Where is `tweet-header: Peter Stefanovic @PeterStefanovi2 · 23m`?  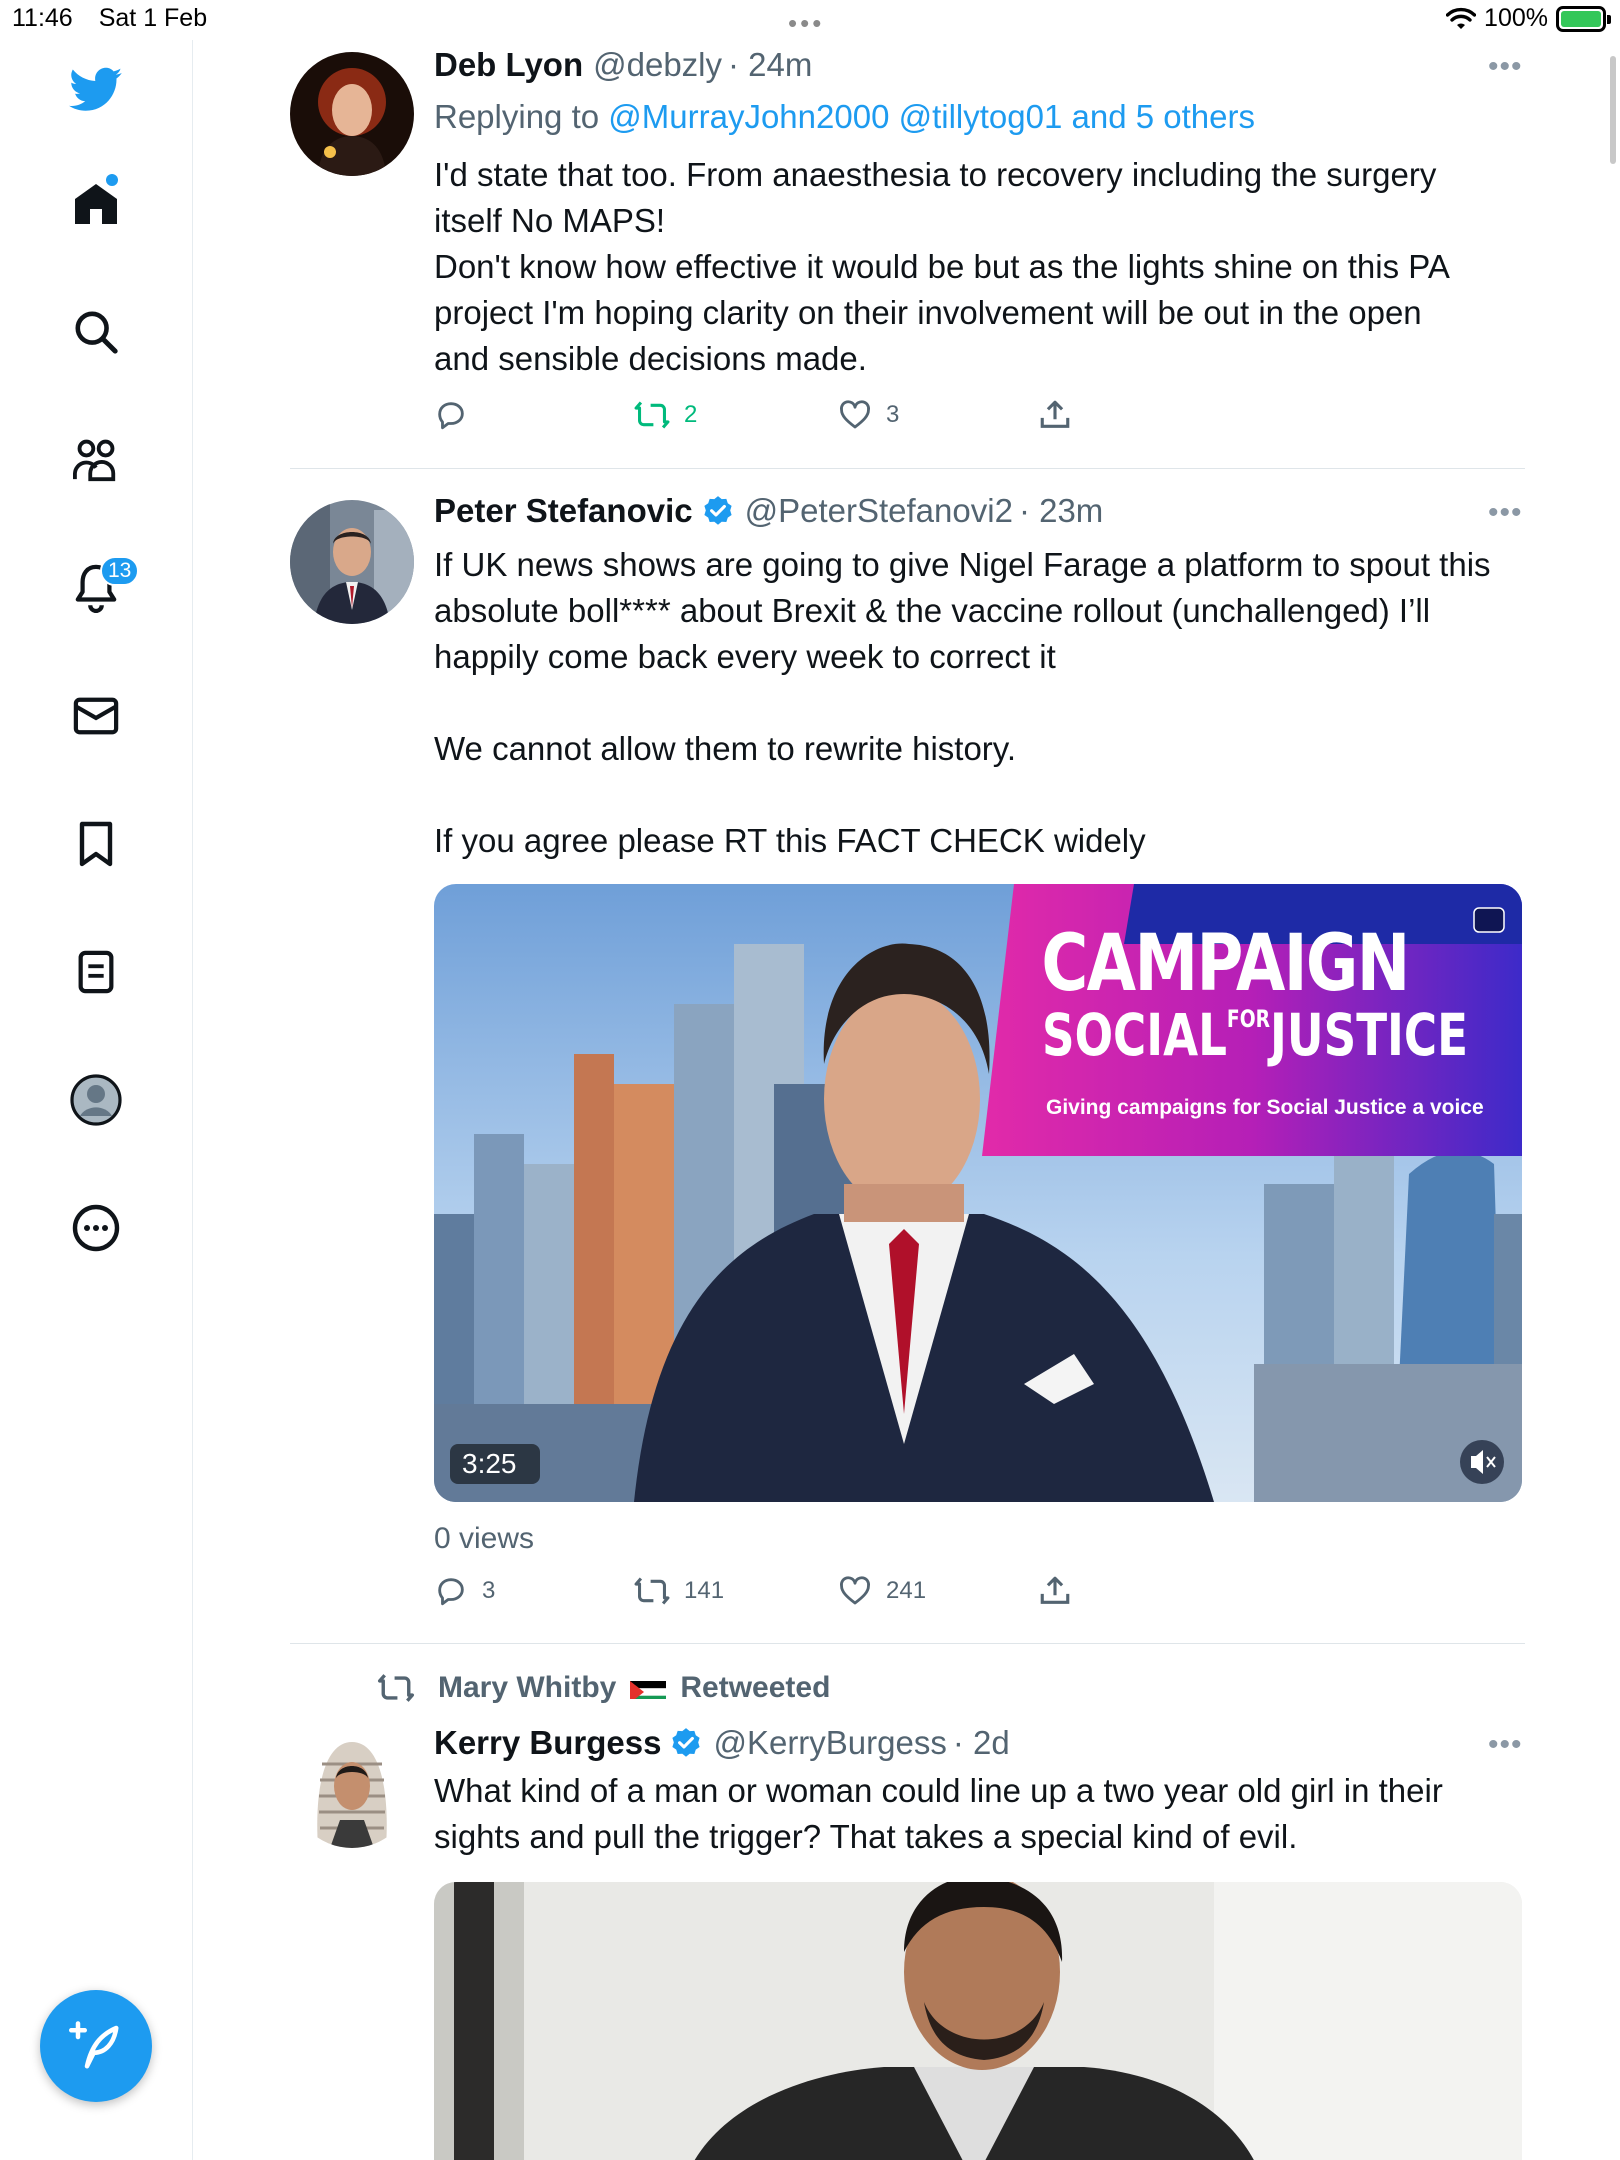
tweet-header: Peter Stefanovic @PeterStefanovi2 · 23m is located at coordinates (768, 511).